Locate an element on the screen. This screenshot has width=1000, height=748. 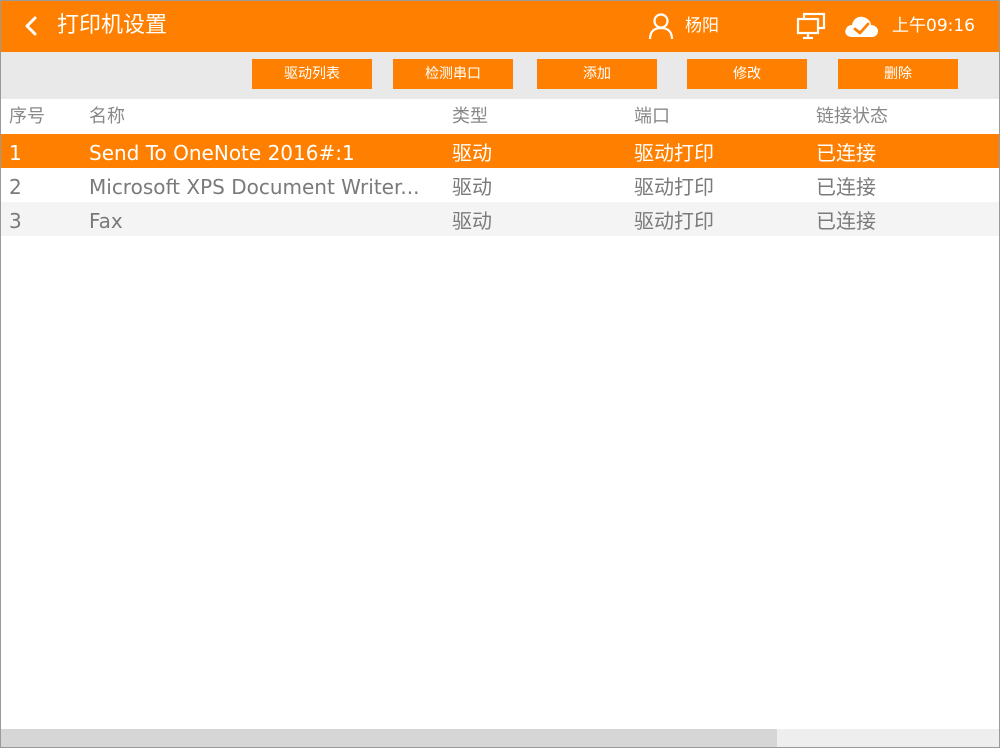
cell-name: Send To OneNote 2016#:1 is located at coordinates (222, 153).